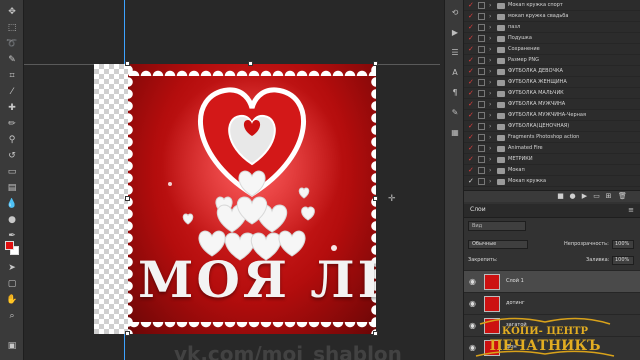  I want to click on action-item: ✓ › Мокап кружка спорт, so click(552, 5).